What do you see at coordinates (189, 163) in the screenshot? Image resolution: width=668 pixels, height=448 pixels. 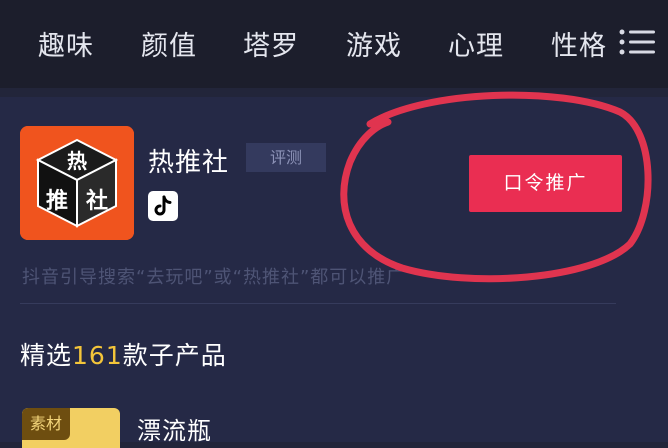 I see `app-name: 热推社` at bounding box center [189, 163].